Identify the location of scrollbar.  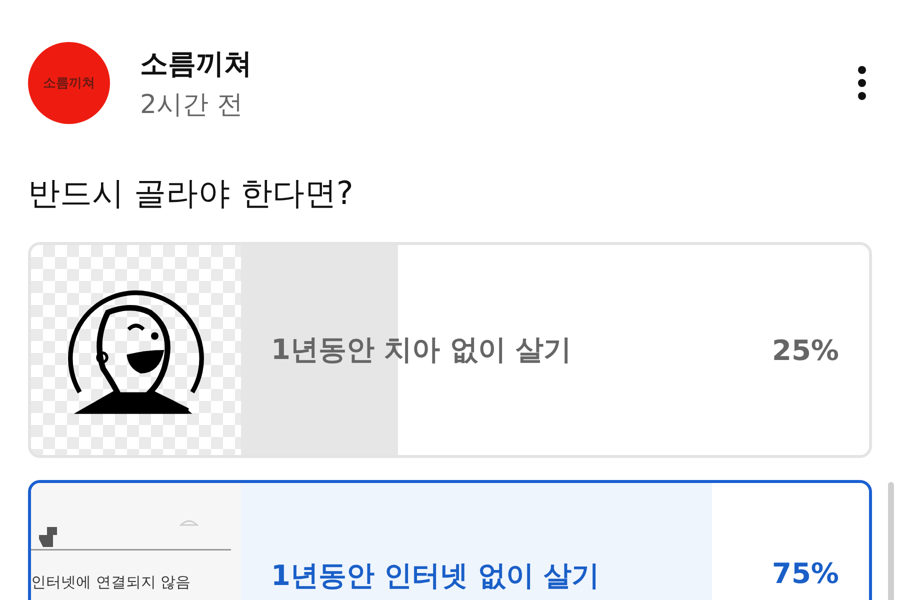
(891, 541).